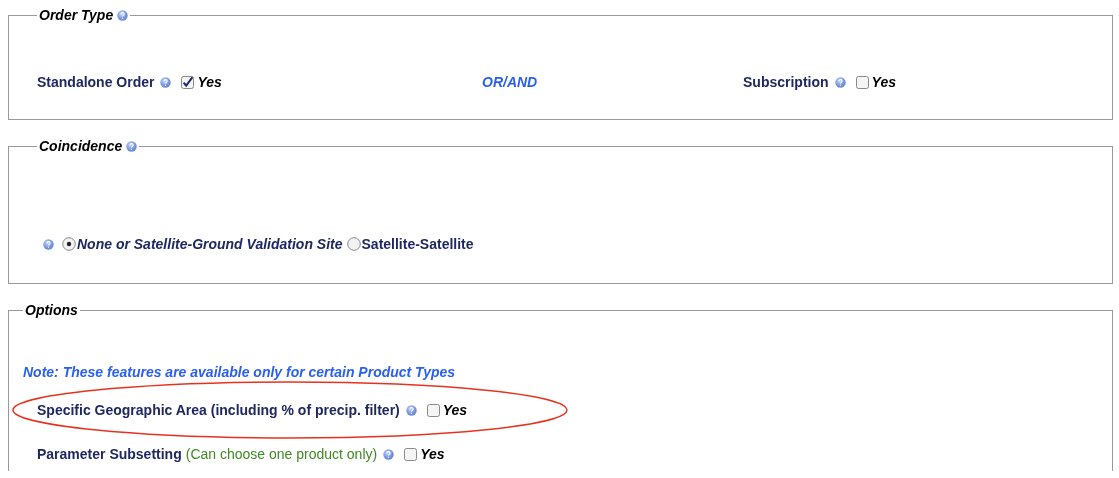 This screenshot has width=1119, height=478. I want to click on section-legend: Order Type, so click(76, 15).